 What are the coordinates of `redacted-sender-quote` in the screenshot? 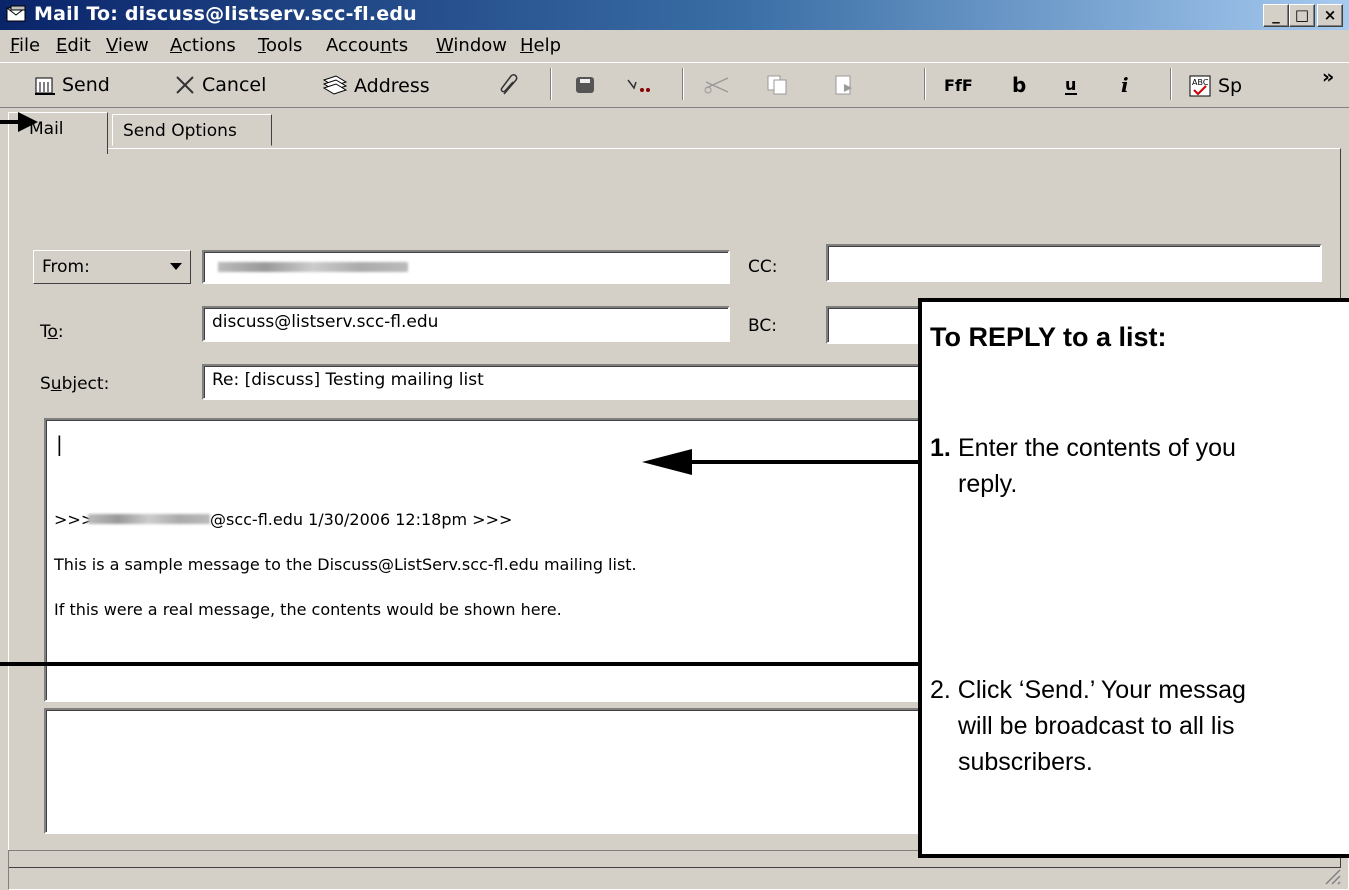 It's located at (149, 519).